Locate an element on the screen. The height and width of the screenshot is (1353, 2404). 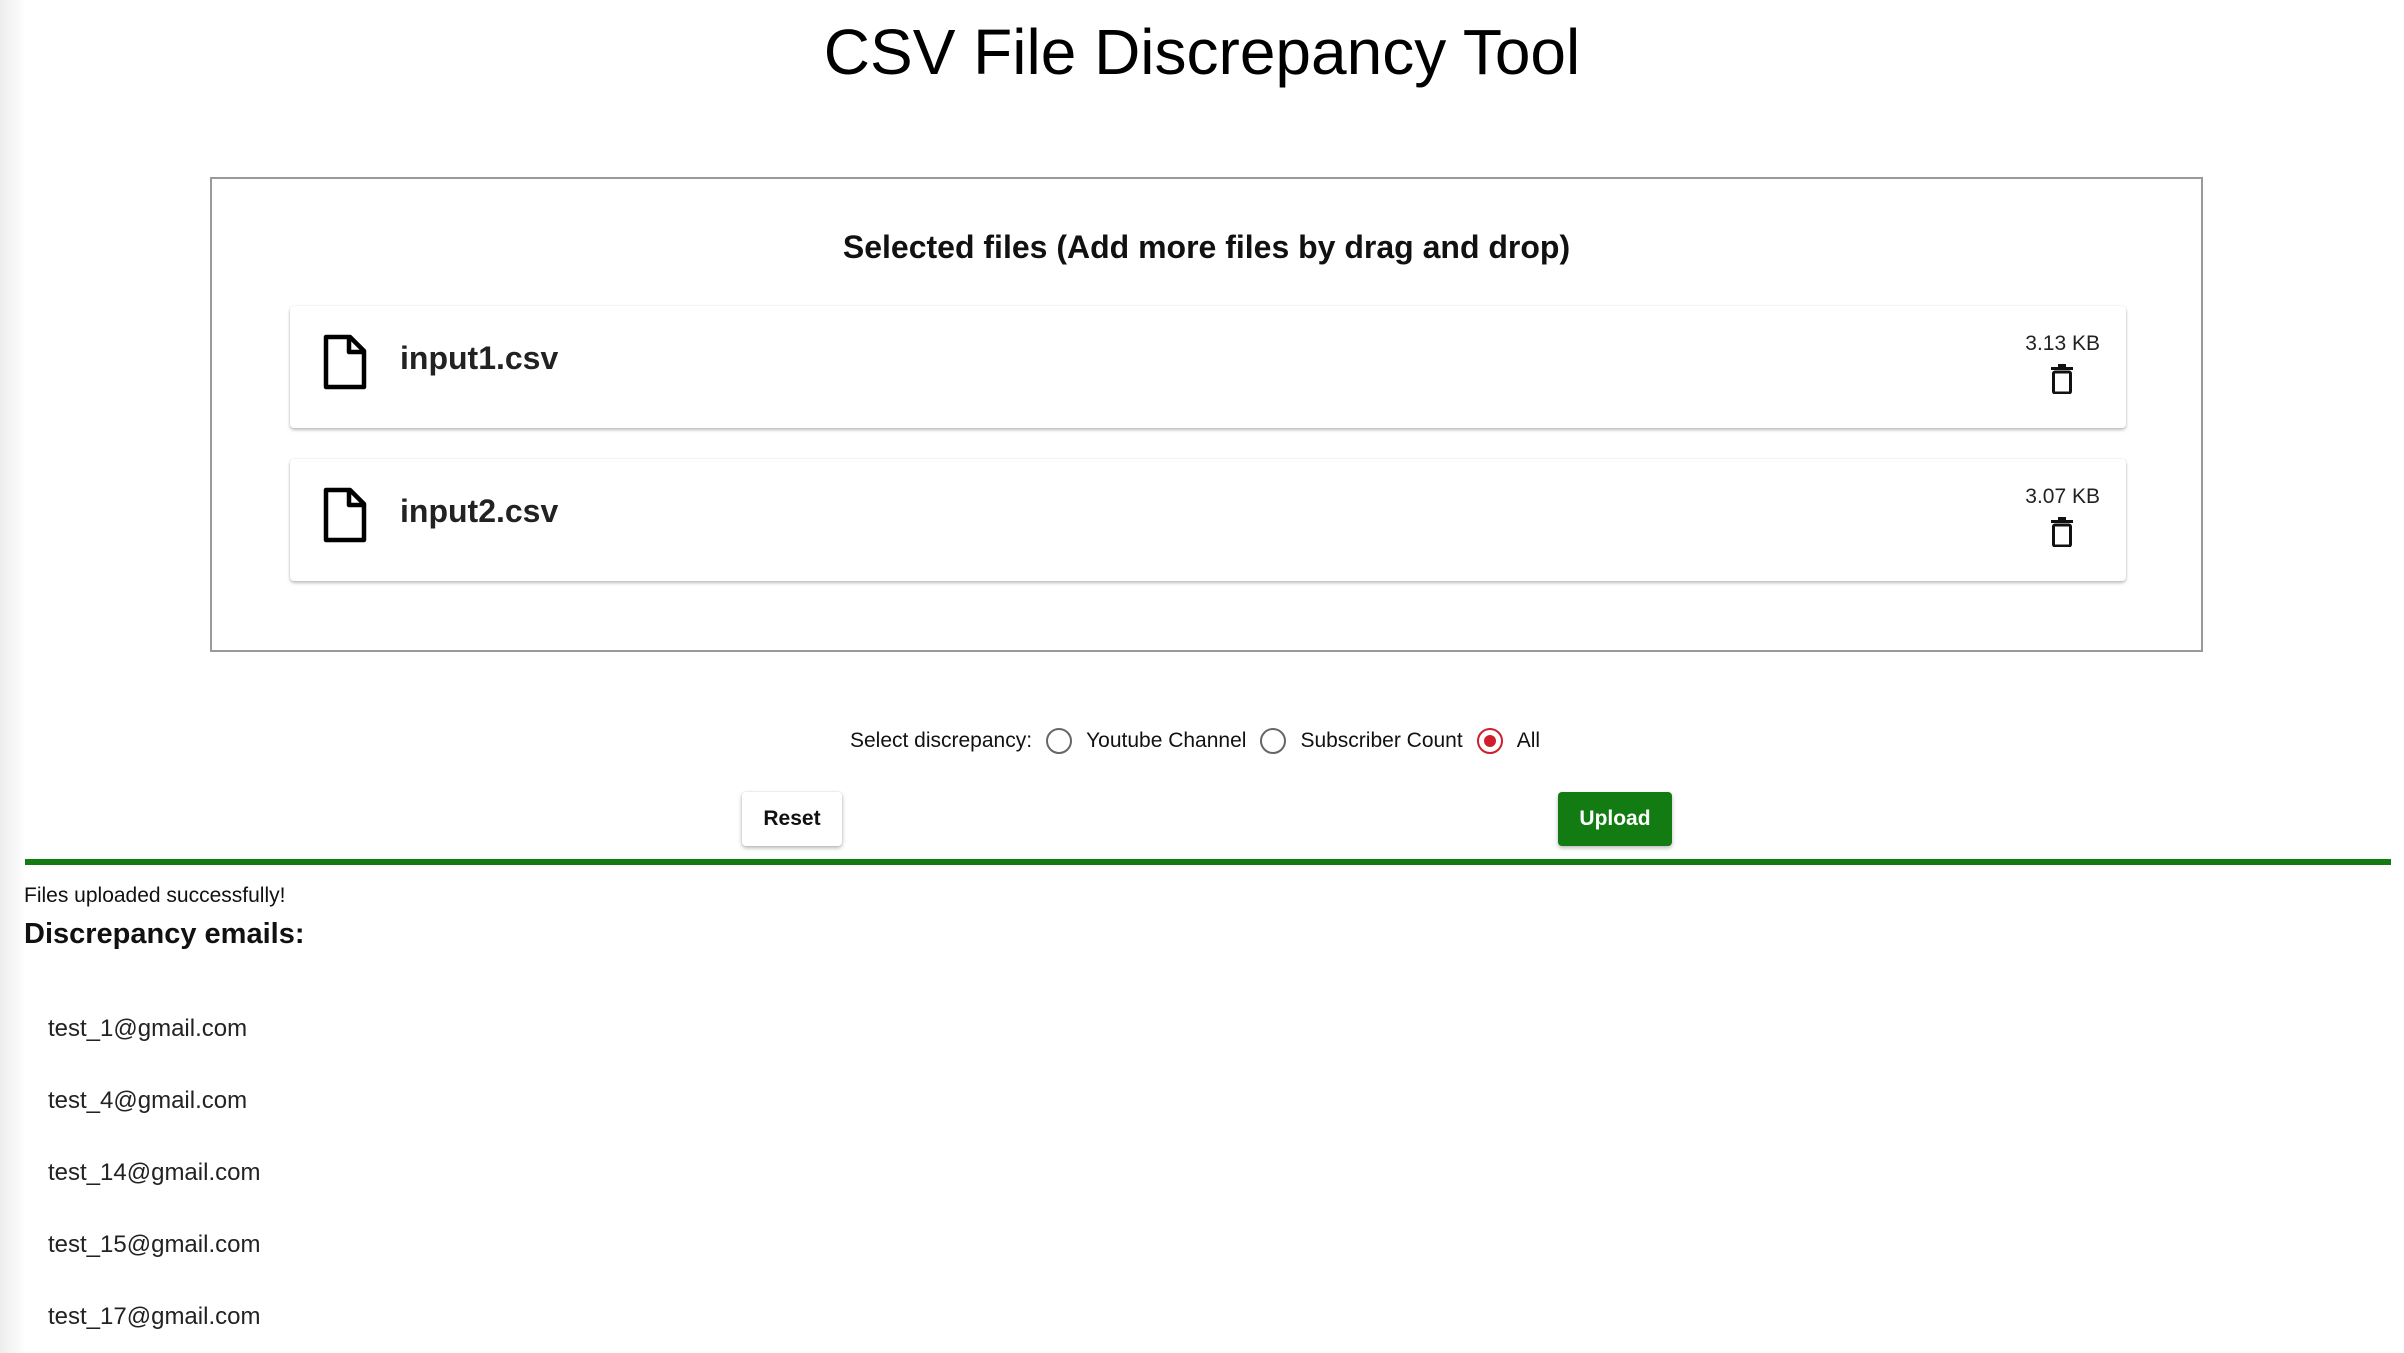
radio-youtube-channel: Youtube Channel is located at coordinates (1146, 741).